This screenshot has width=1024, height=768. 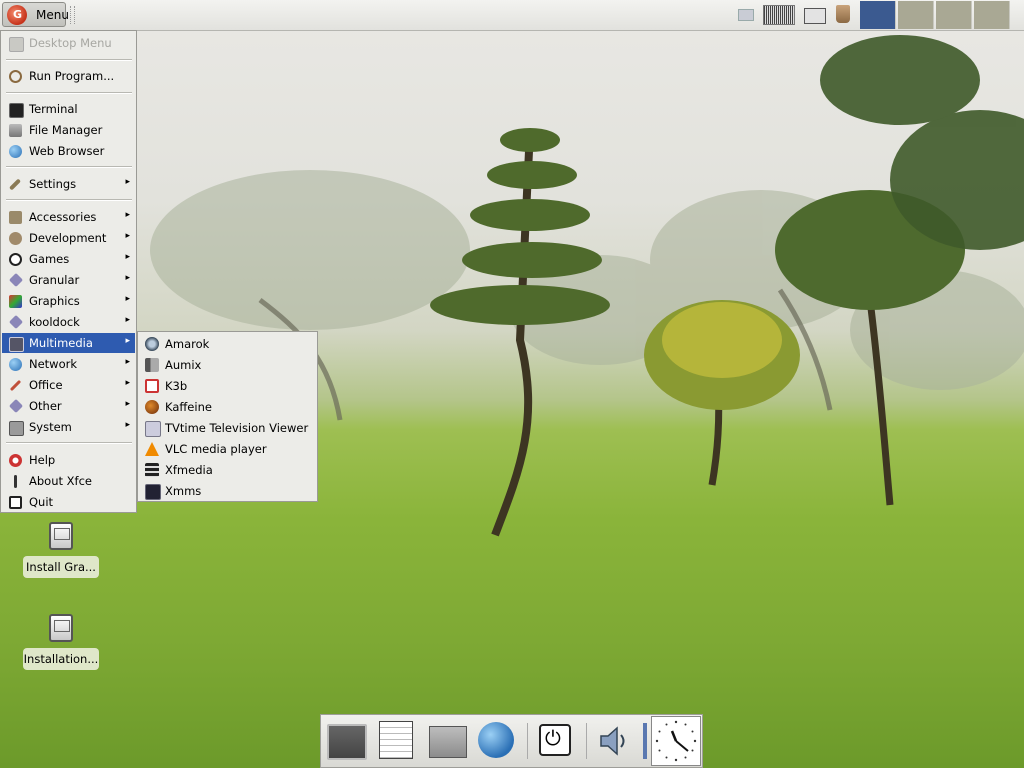 I want to click on menu-item-development: Development ▸, so click(x=68, y=238).